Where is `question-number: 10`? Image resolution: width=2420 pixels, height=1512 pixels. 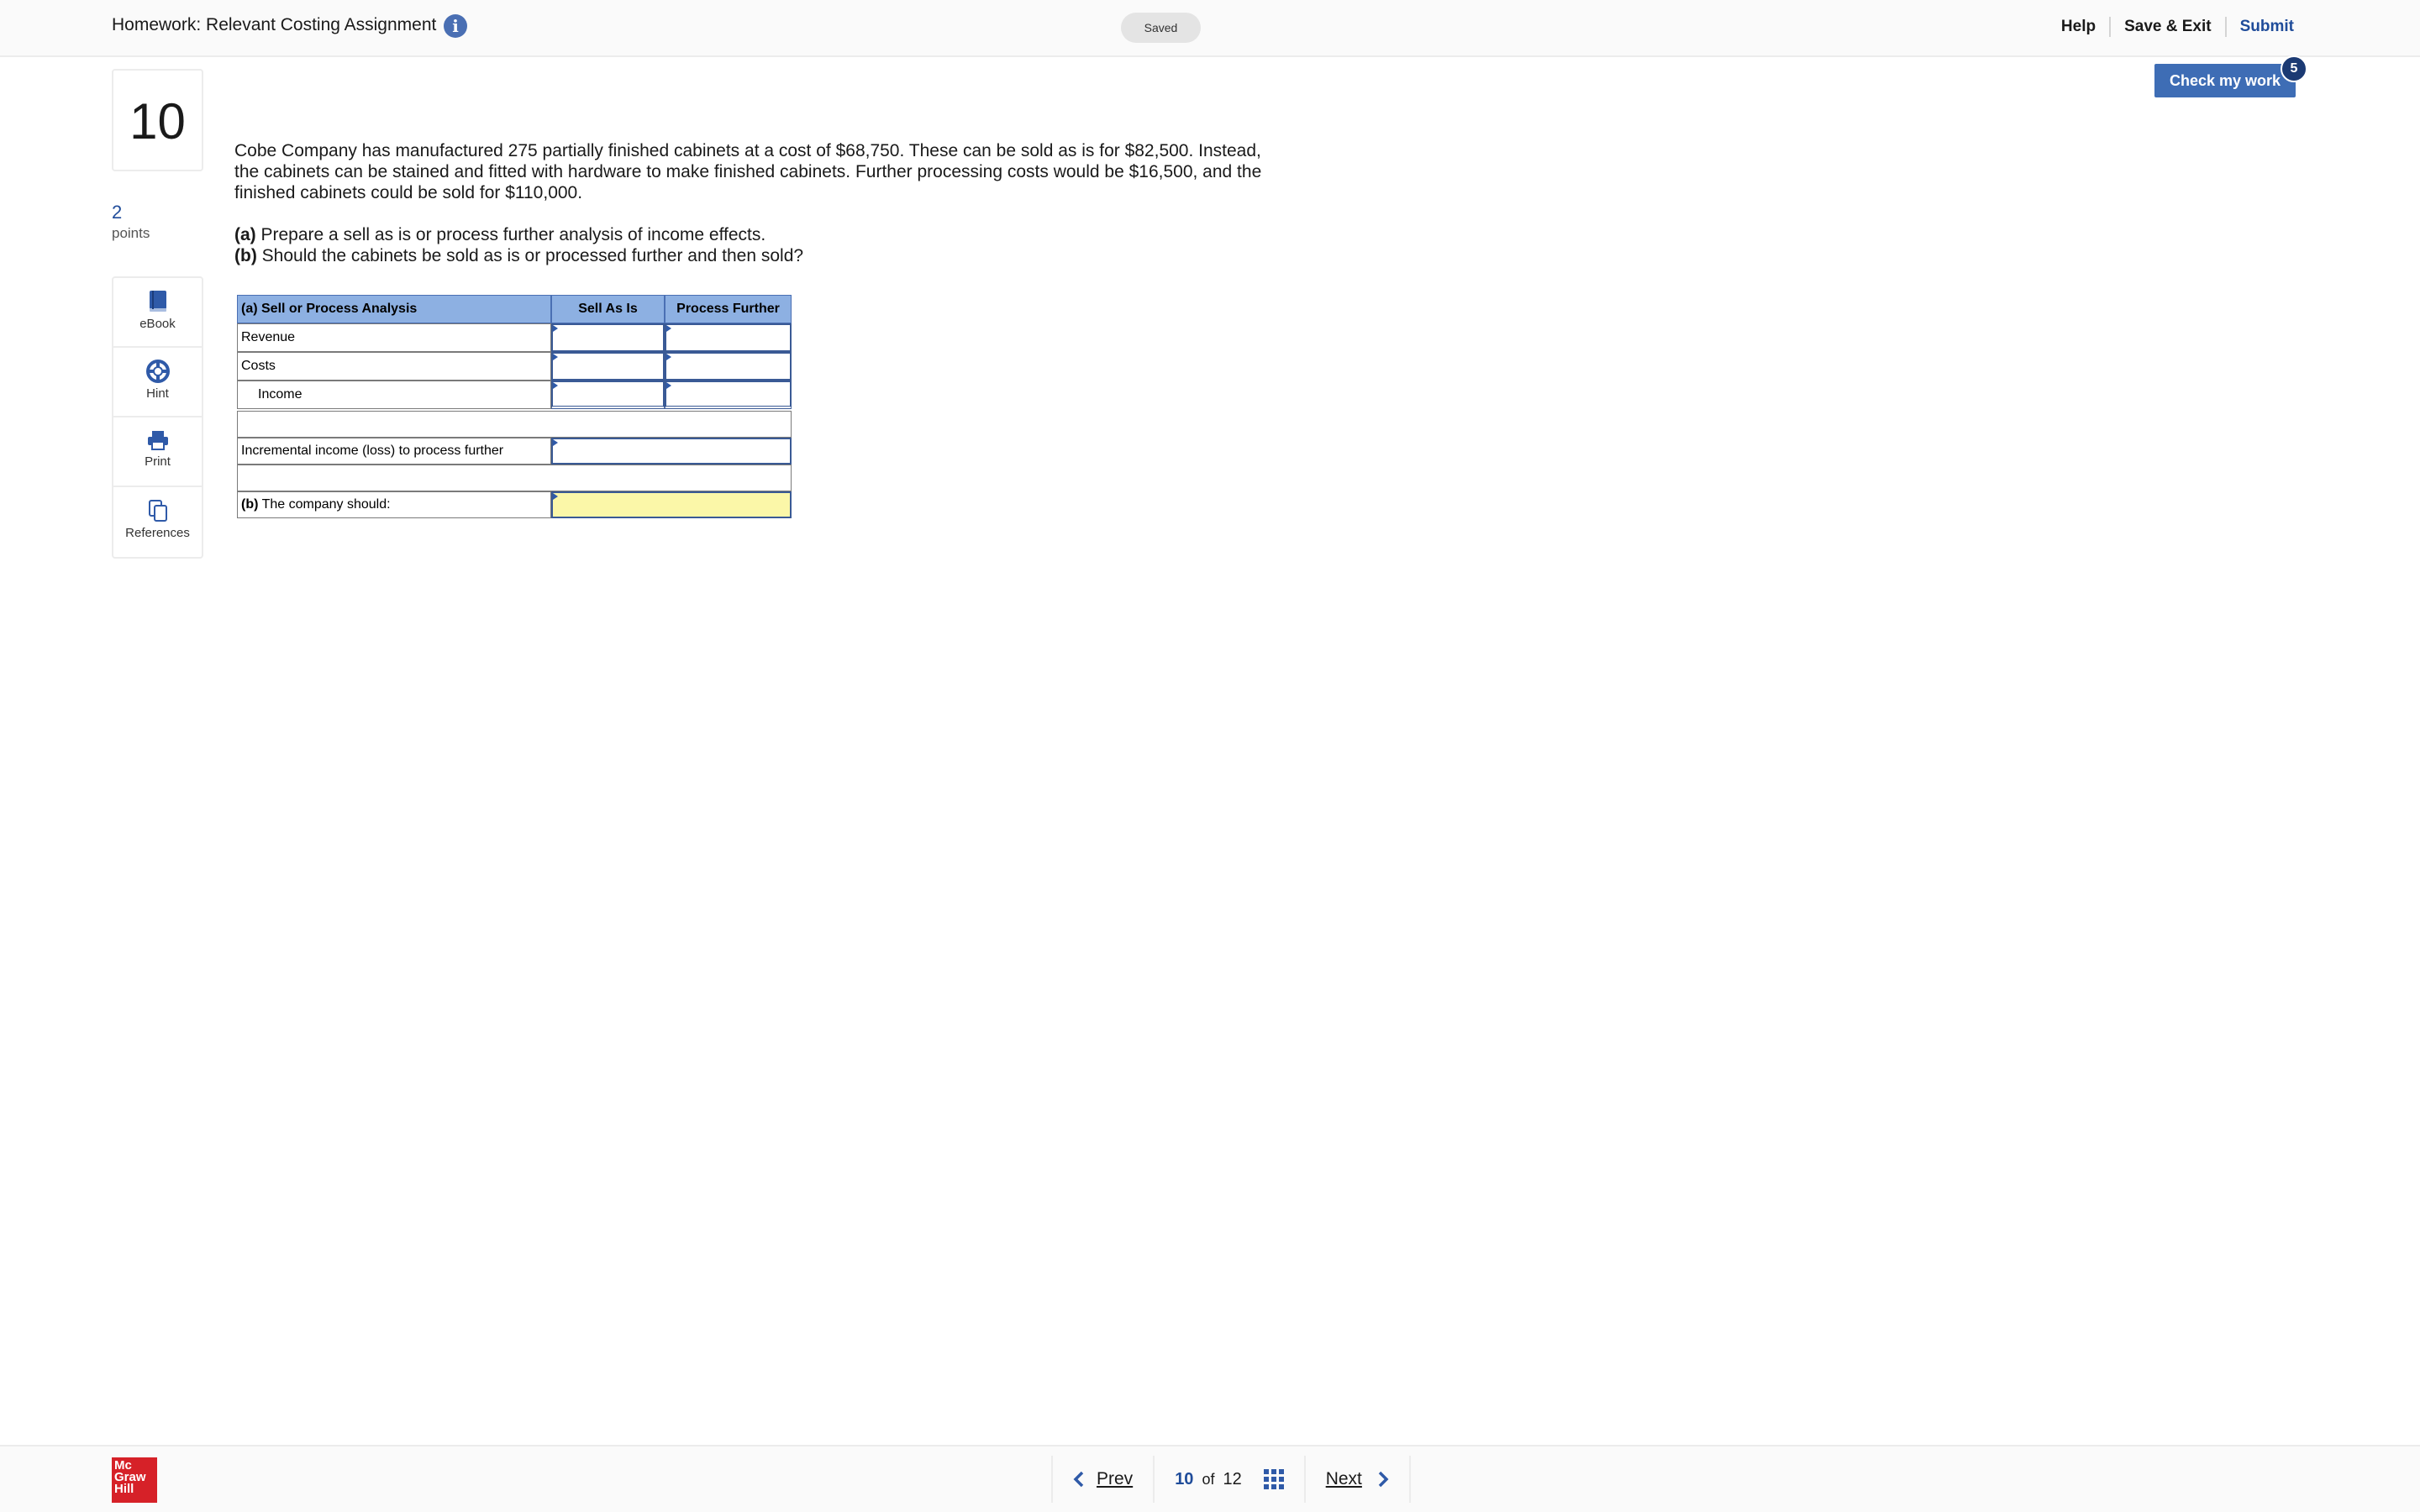 question-number: 10 is located at coordinates (157, 120).